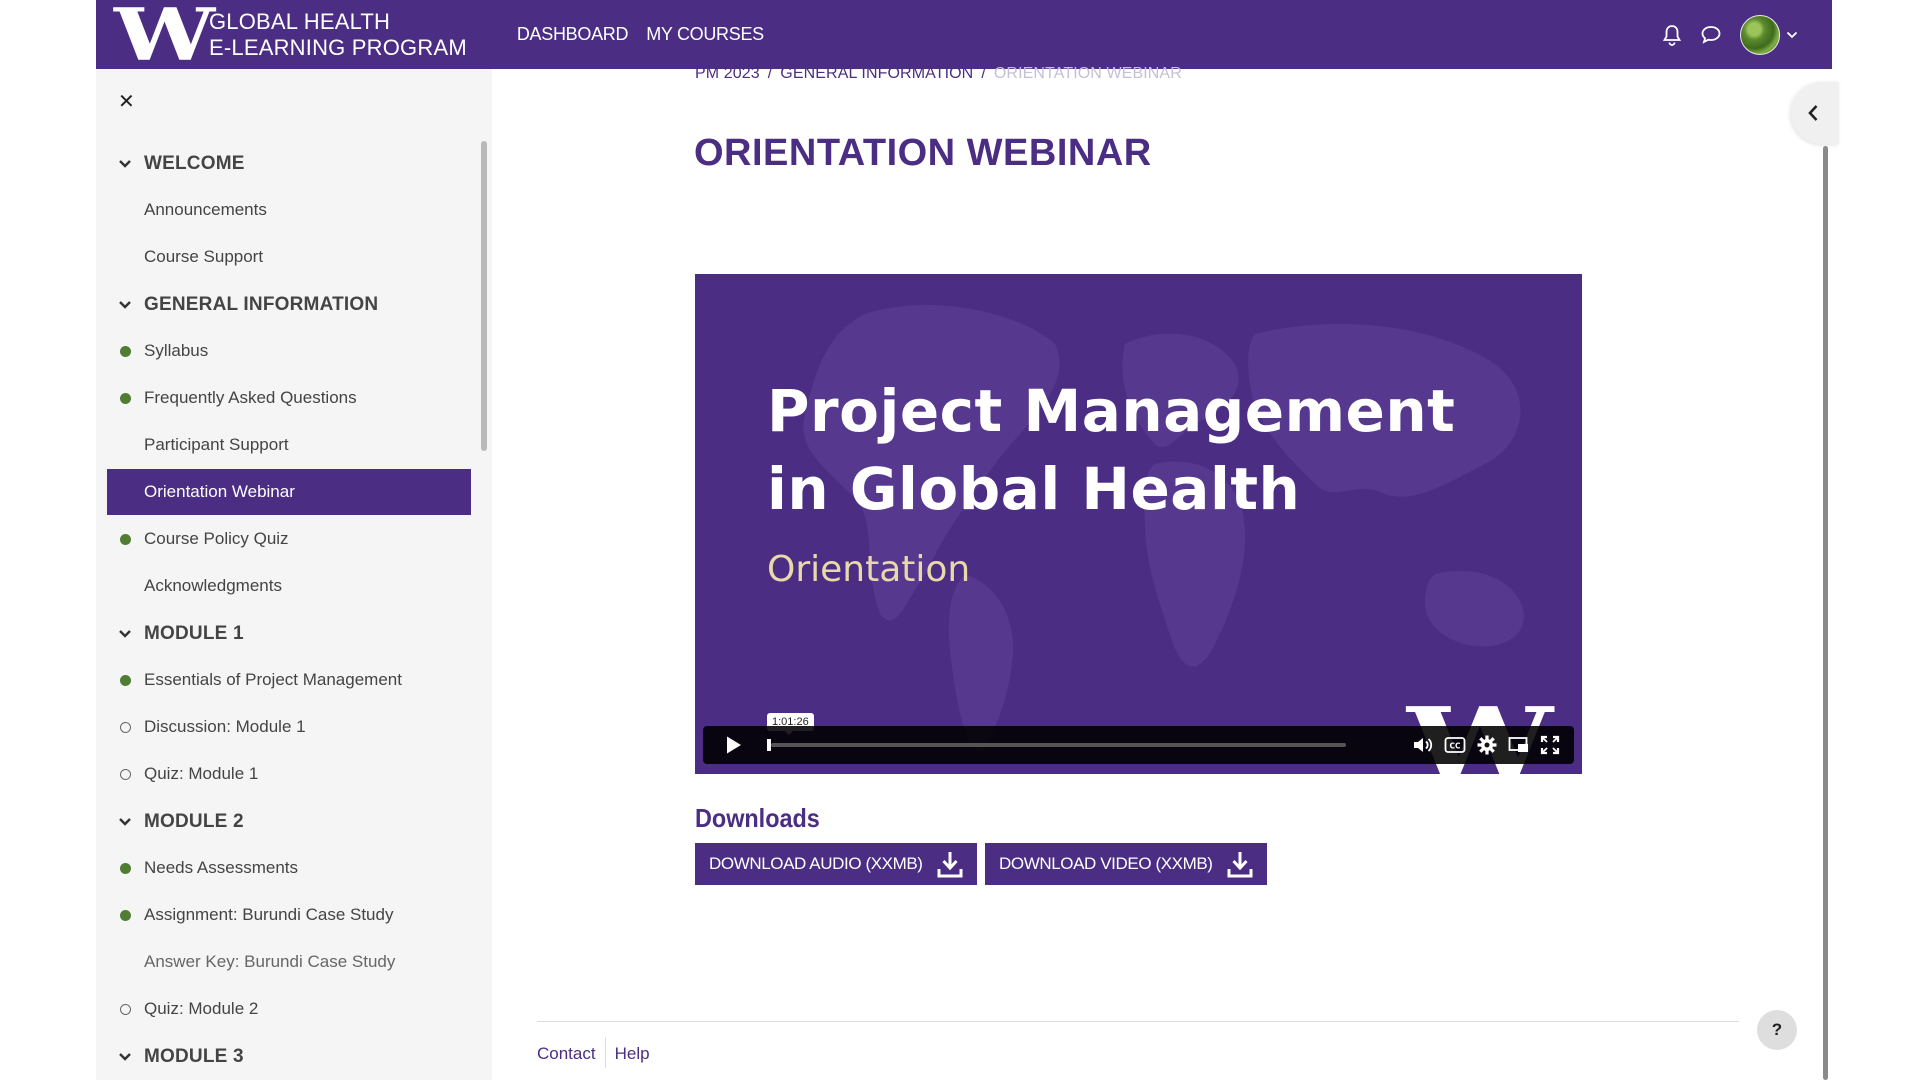 This screenshot has width=1920, height=1080. What do you see at coordinates (1825, 613) in the screenshot?
I see `page-scrollbar` at bounding box center [1825, 613].